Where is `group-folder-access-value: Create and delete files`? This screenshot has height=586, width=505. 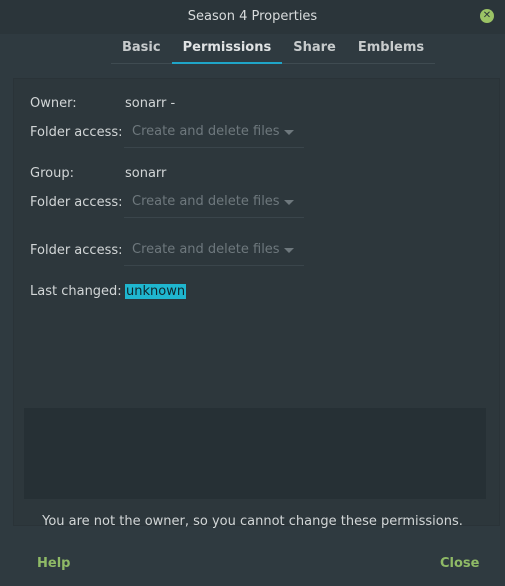
group-folder-access-value: Create and delete files is located at coordinates (206, 201).